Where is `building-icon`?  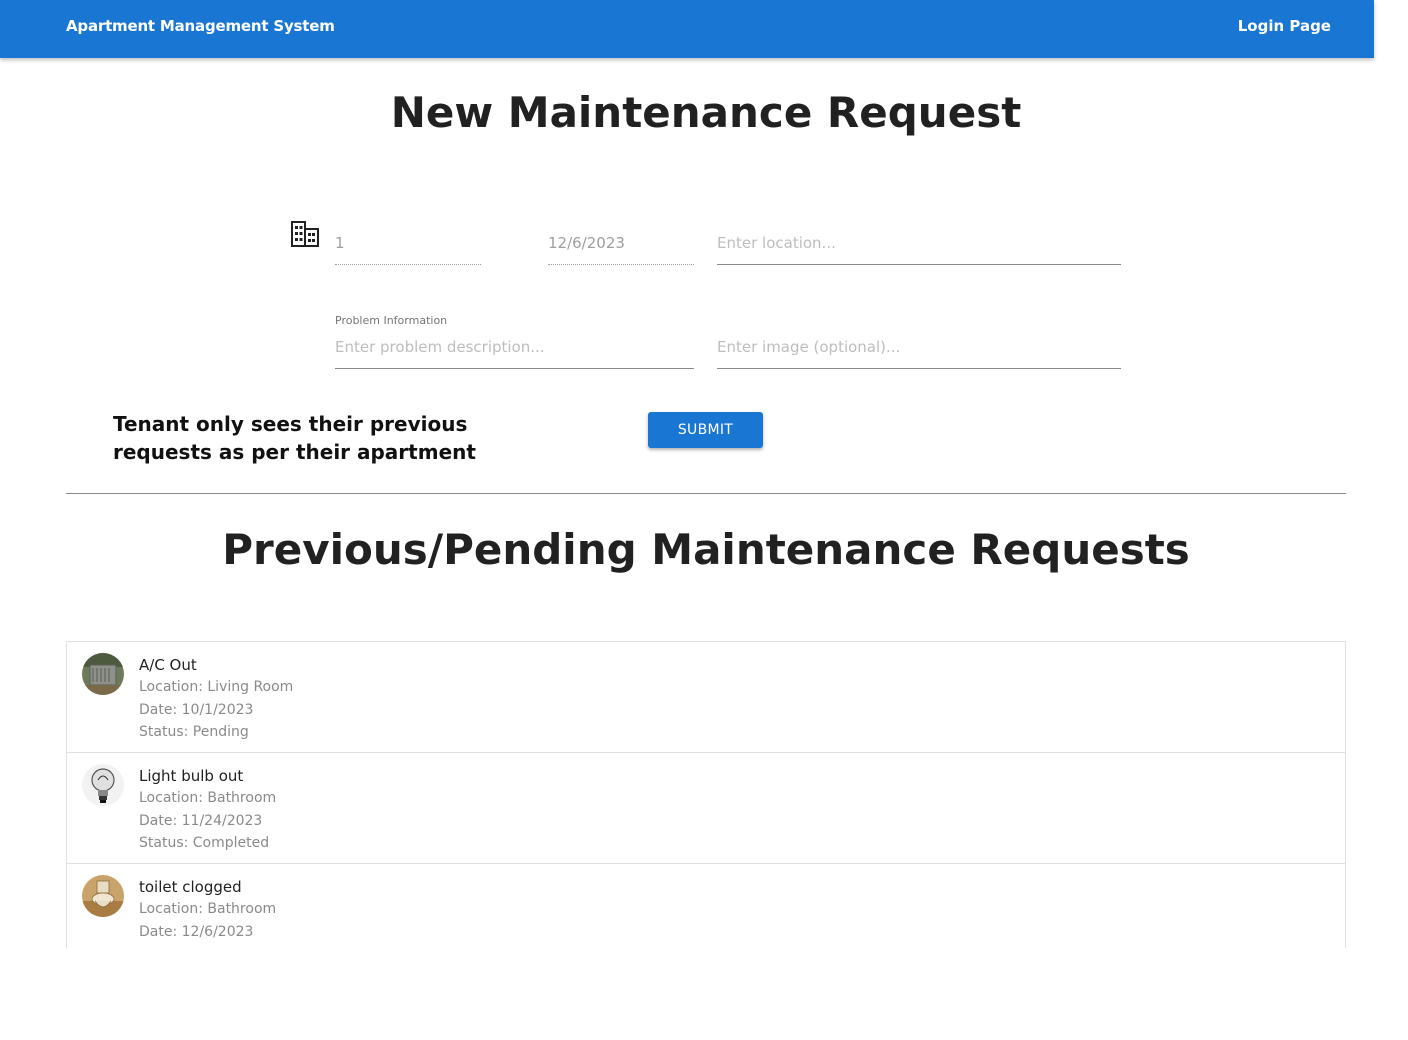
building-icon is located at coordinates (305, 234).